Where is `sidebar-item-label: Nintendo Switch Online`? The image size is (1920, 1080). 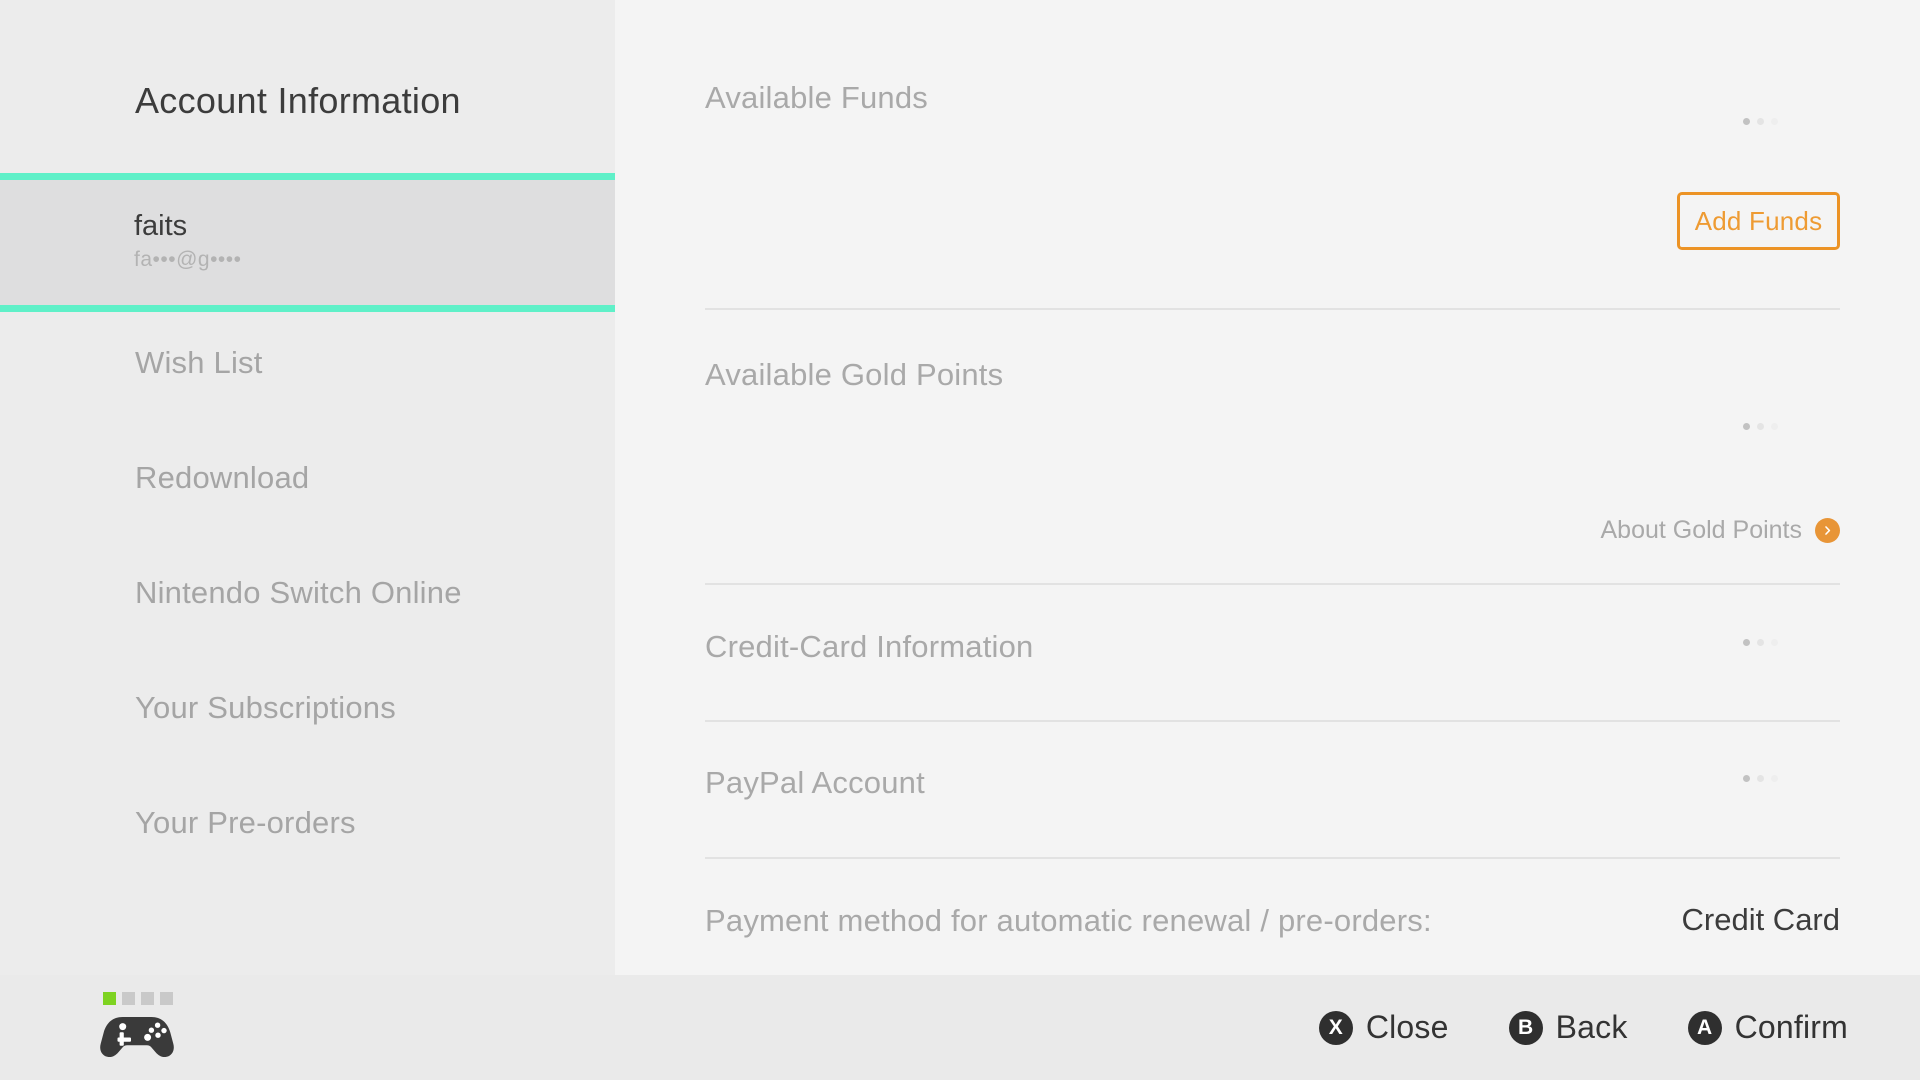 sidebar-item-label: Nintendo Switch Online is located at coordinates (298, 592).